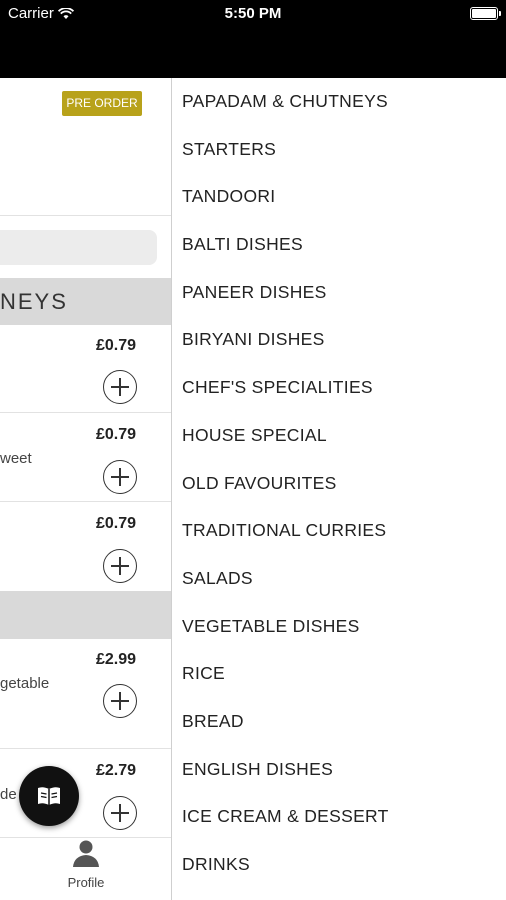 The image size is (506, 900). Describe the element at coordinates (86, 868) in the screenshot. I see `tab-profile: Profile` at that location.